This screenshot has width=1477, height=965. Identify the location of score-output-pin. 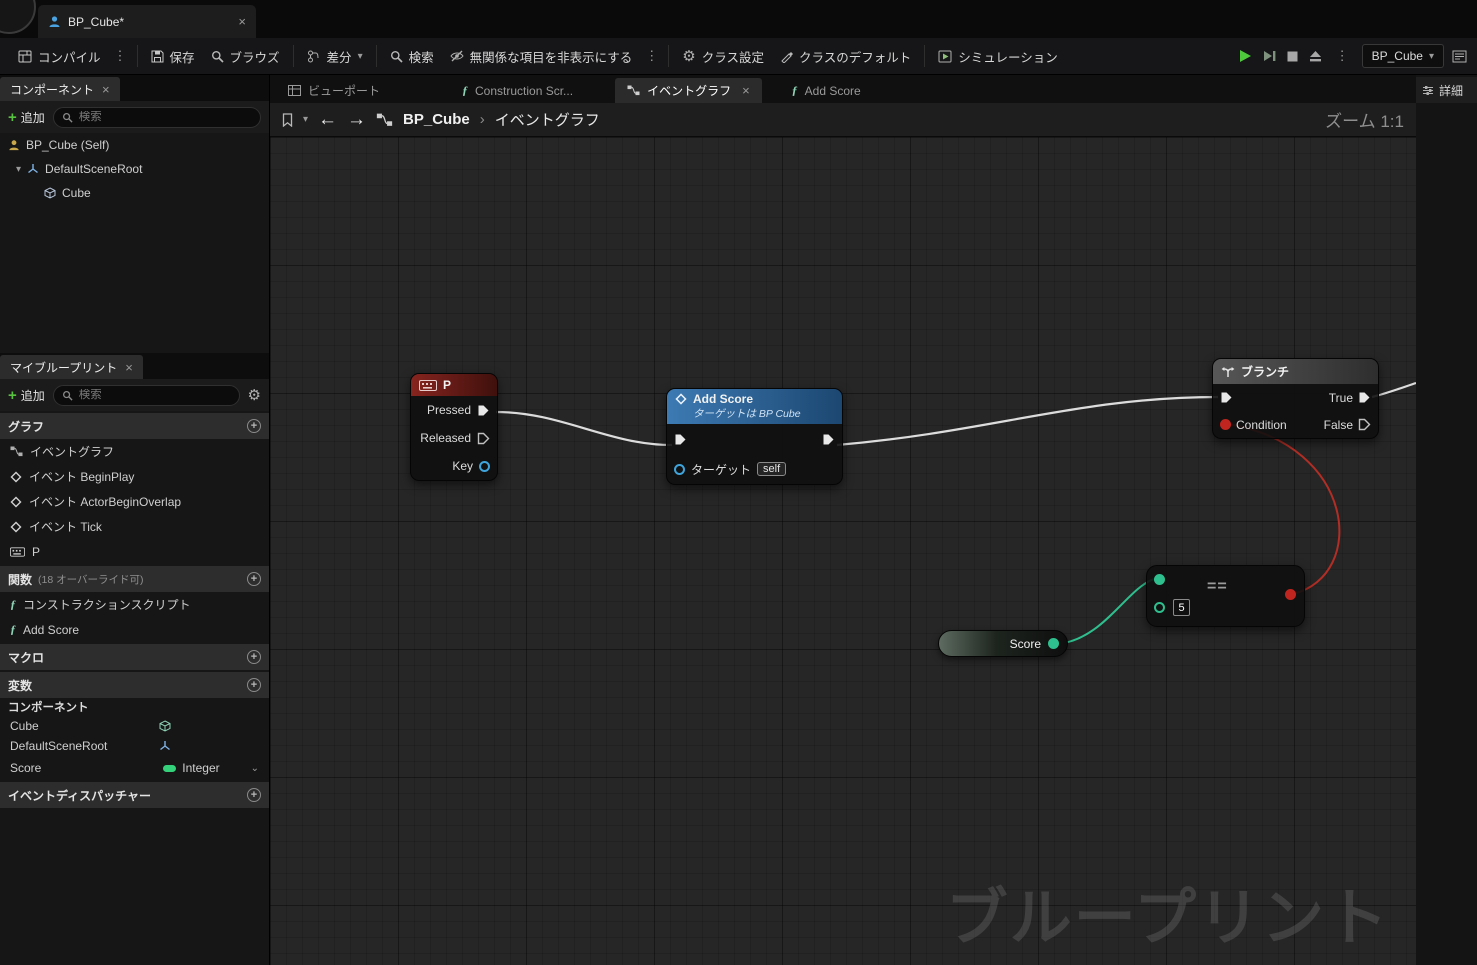
(1053, 643).